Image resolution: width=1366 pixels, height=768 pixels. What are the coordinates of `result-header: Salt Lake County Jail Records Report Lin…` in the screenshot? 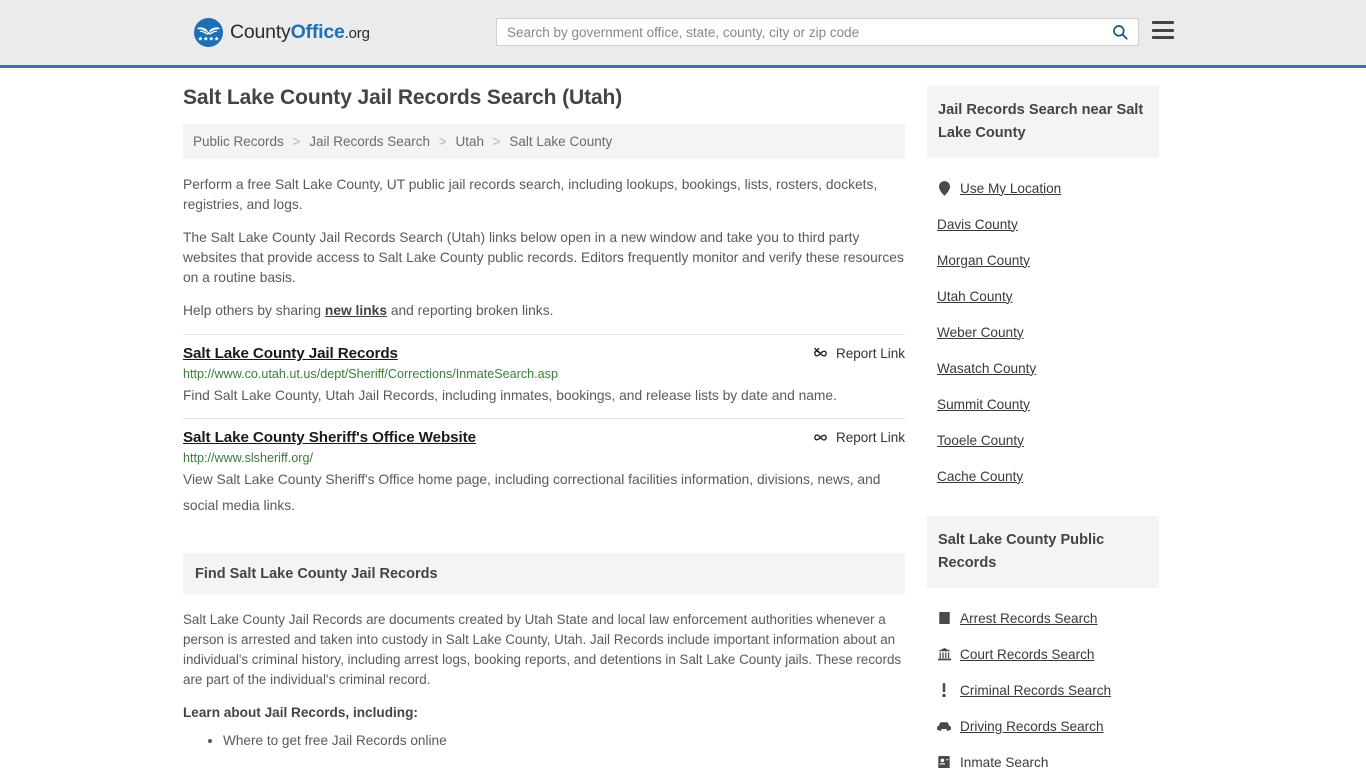 It's located at (544, 353).